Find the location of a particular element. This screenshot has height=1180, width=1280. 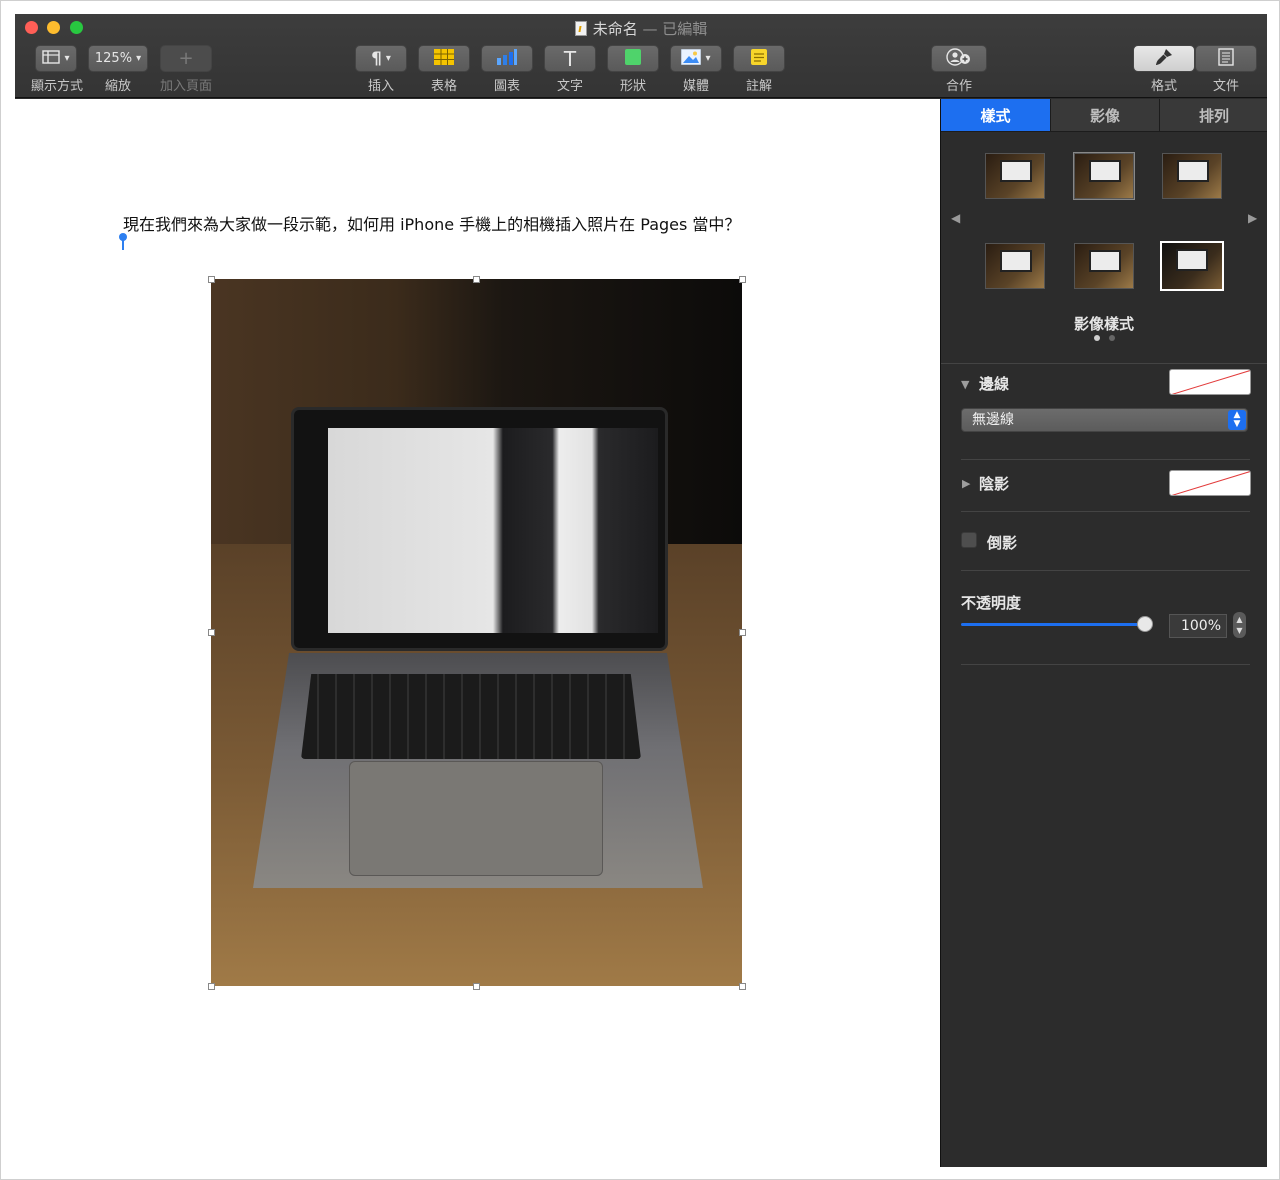

photo-laptop-keyboard is located at coordinates (471, 716).